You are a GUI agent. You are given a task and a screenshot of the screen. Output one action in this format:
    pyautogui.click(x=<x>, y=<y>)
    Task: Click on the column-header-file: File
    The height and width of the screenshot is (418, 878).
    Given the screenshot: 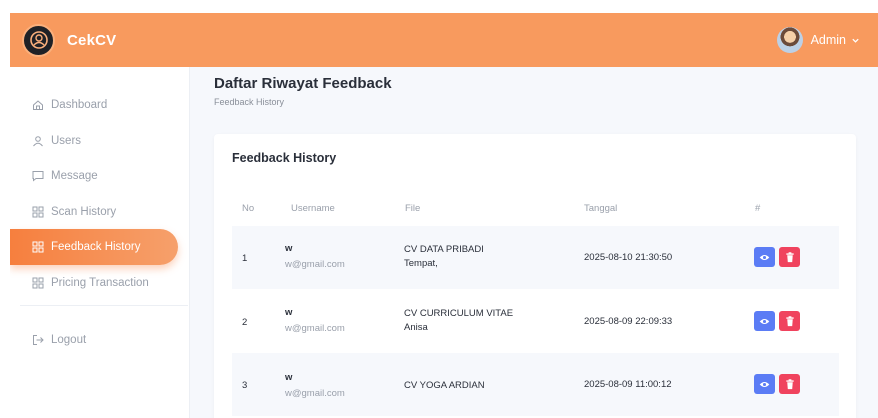 What is the action you would take?
    pyautogui.click(x=413, y=208)
    